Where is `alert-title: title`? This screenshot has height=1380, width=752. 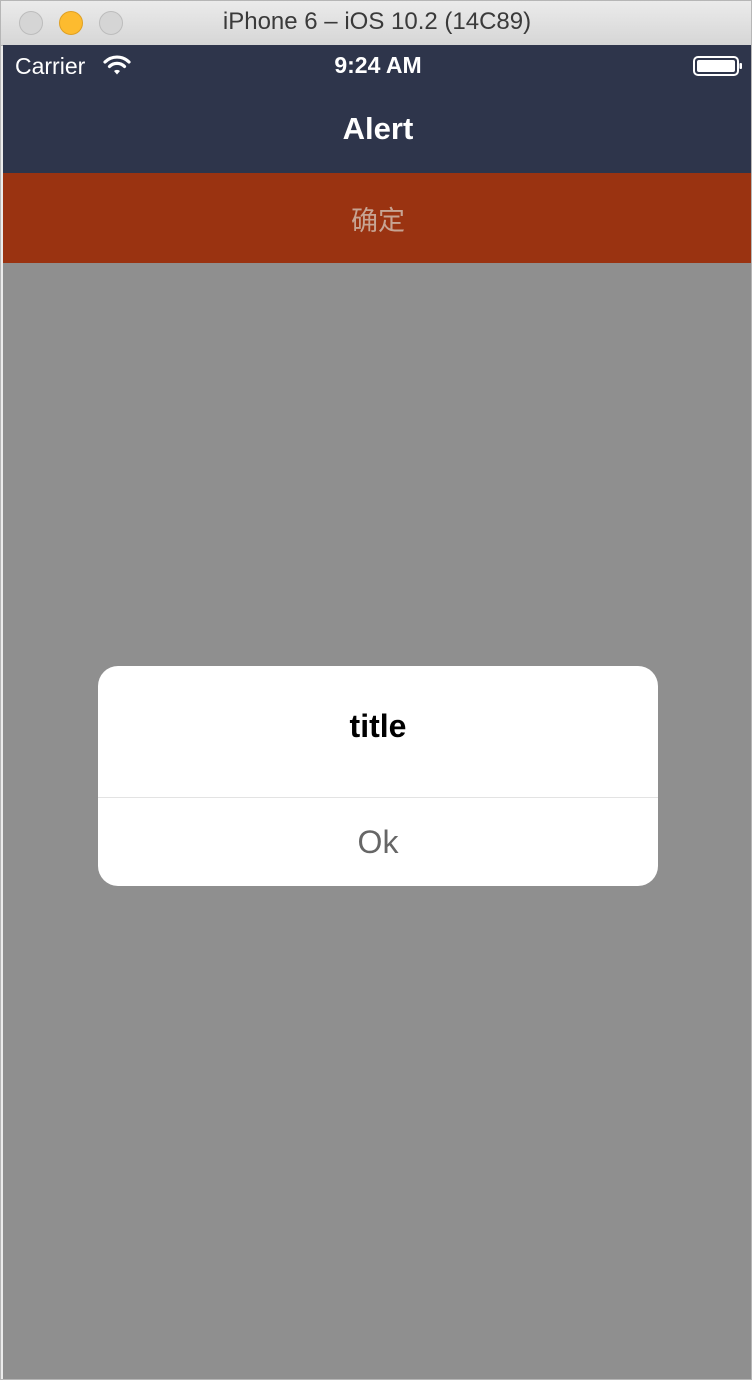
alert-title: title is located at coordinates (378, 726).